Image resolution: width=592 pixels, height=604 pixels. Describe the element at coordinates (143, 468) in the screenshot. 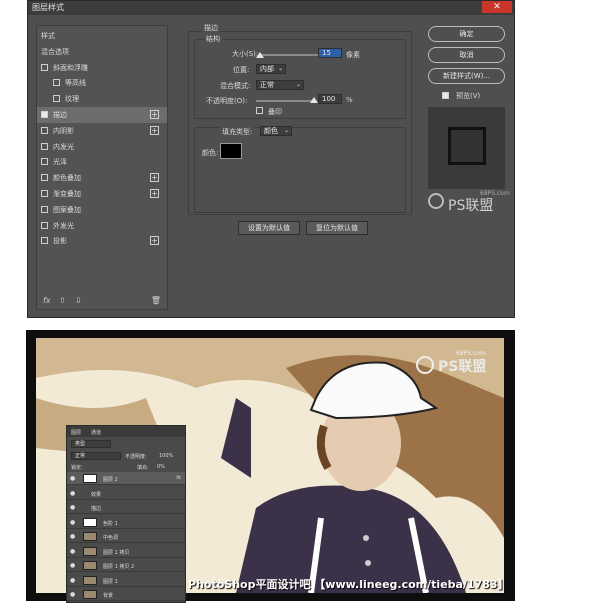

I see `fill-label: 填充:` at that location.